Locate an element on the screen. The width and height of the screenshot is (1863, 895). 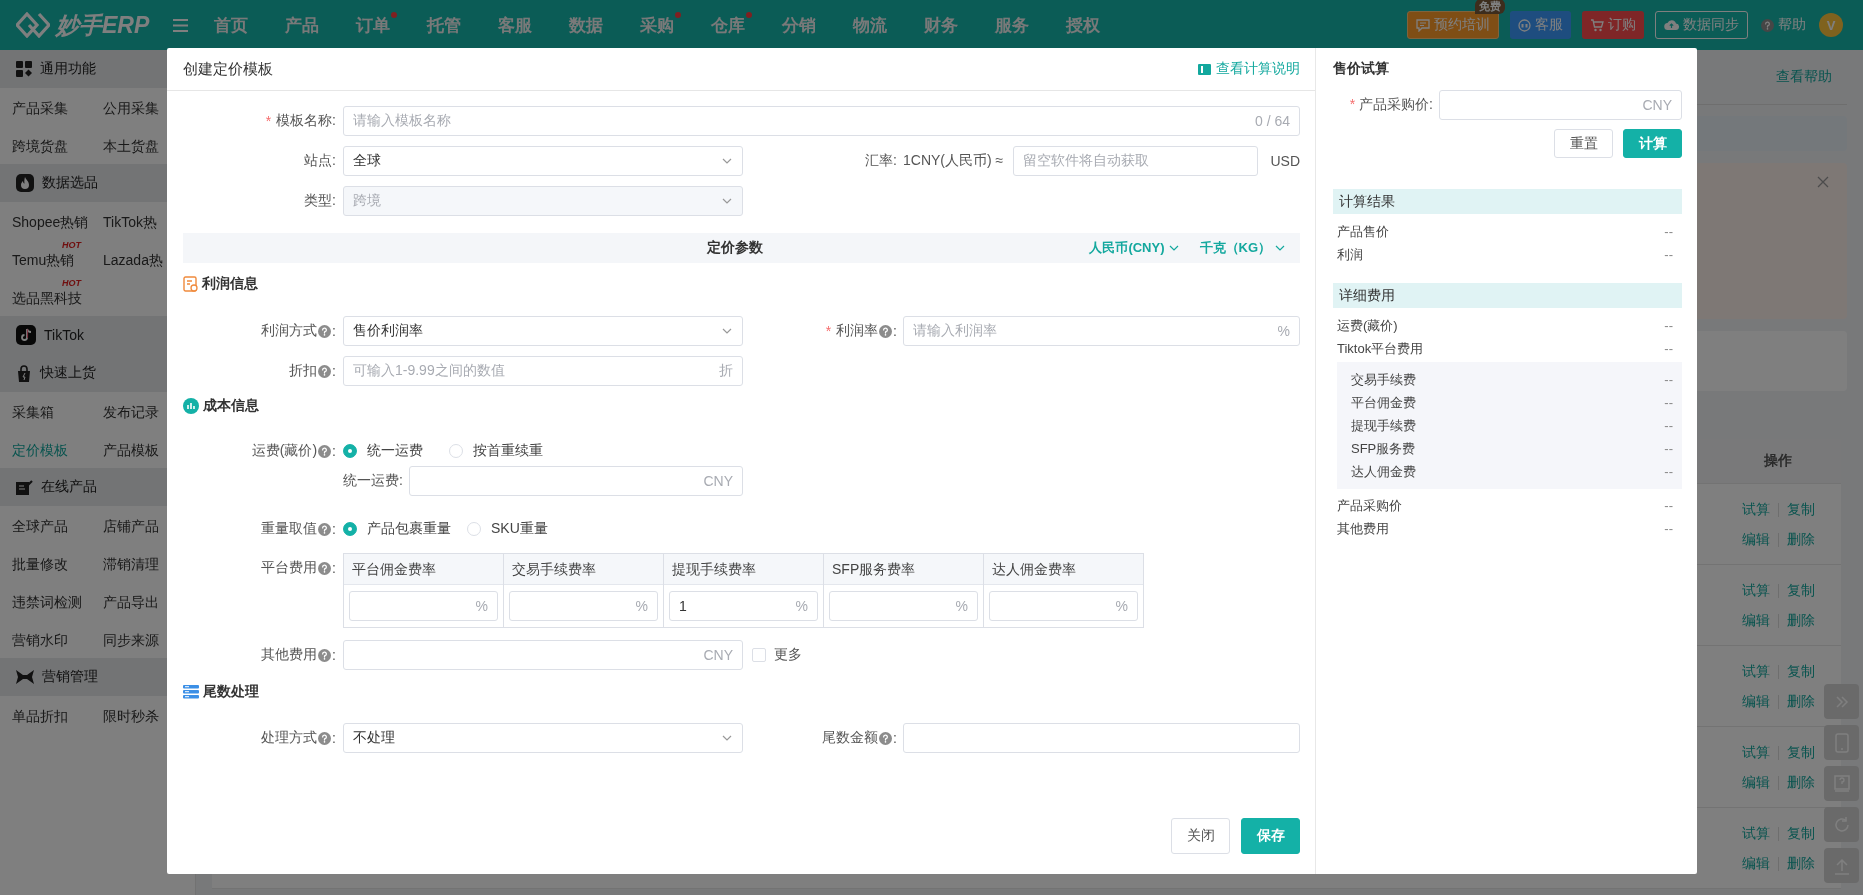
help-link: 查看帮助 is located at coordinates (1804, 77).